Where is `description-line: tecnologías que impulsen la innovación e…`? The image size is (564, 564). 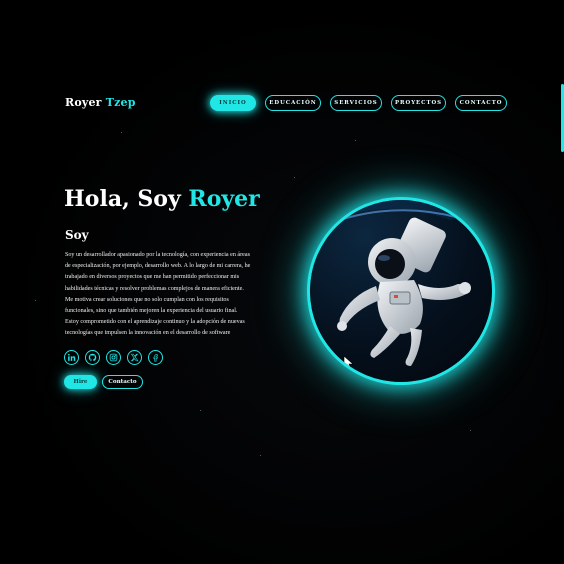
description-line: tecnologías que impulsen la innovación e… is located at coordinates (148, 333).